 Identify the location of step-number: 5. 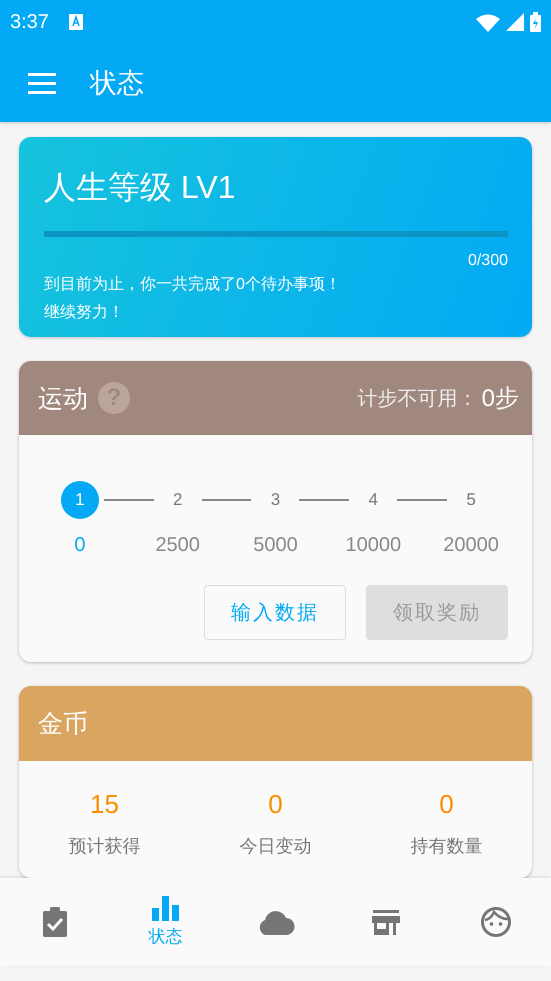
(471, 500).